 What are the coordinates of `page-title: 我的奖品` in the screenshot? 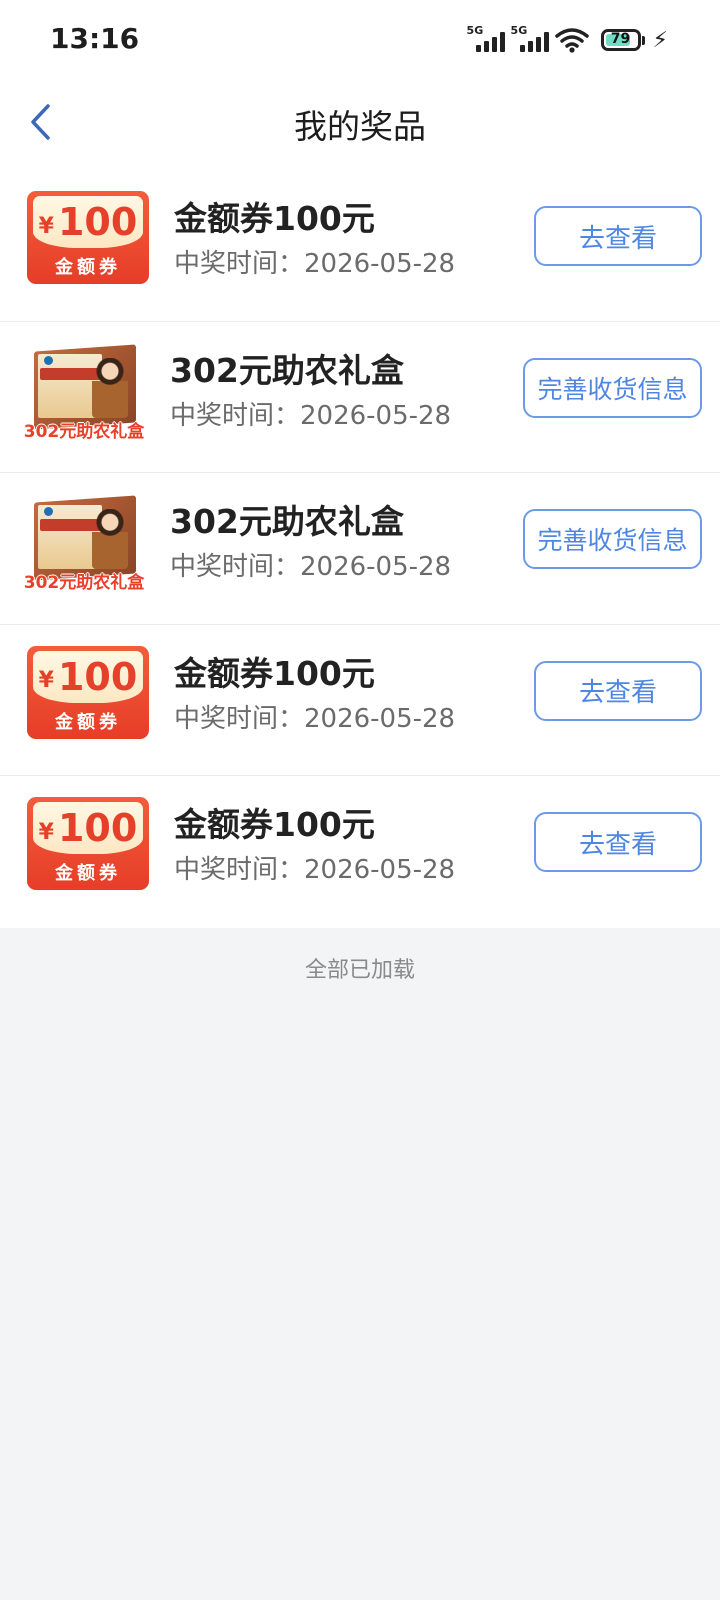 It's located at (360, 126).